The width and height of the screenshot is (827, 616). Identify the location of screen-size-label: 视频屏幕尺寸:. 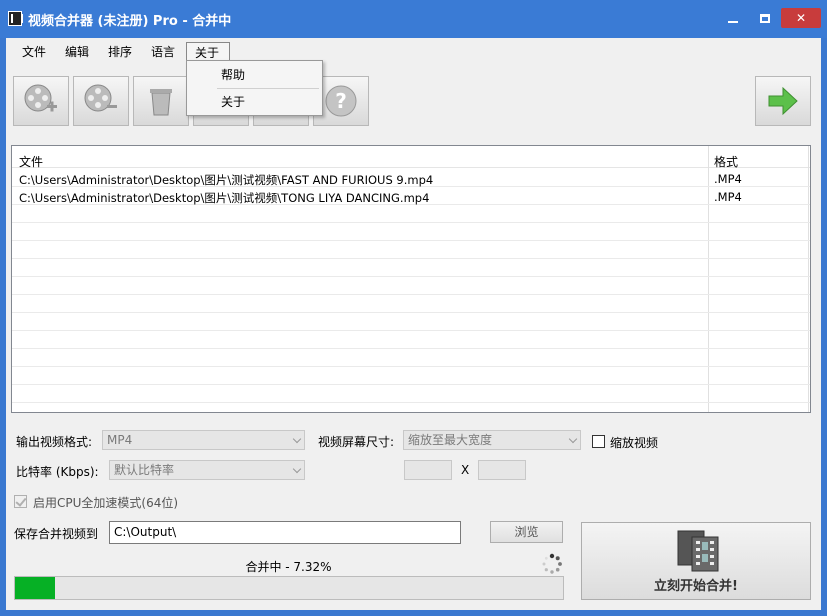
(356, 442).